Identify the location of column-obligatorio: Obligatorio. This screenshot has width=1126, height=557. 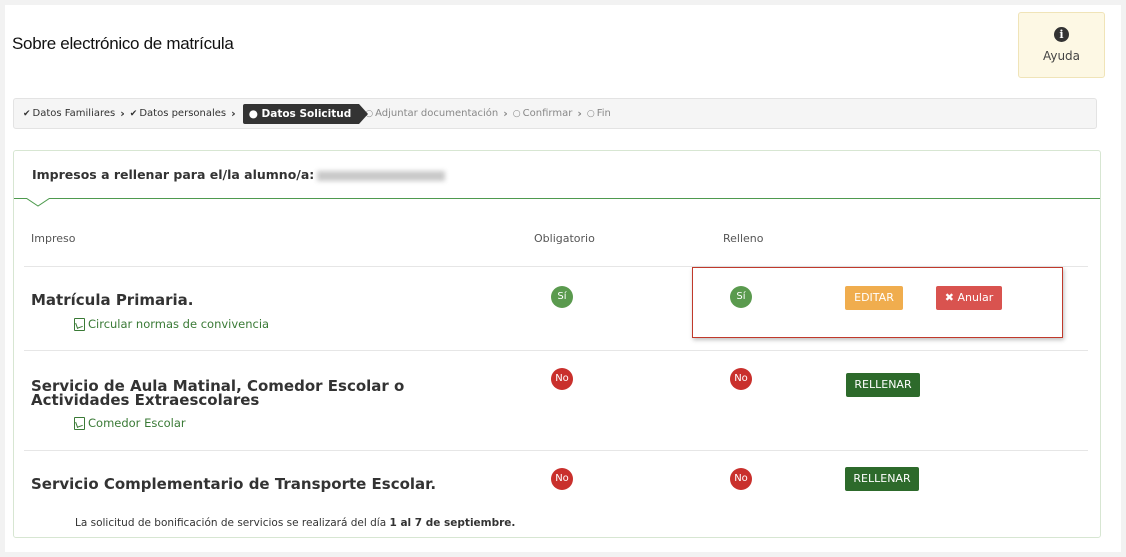
(564, 238).